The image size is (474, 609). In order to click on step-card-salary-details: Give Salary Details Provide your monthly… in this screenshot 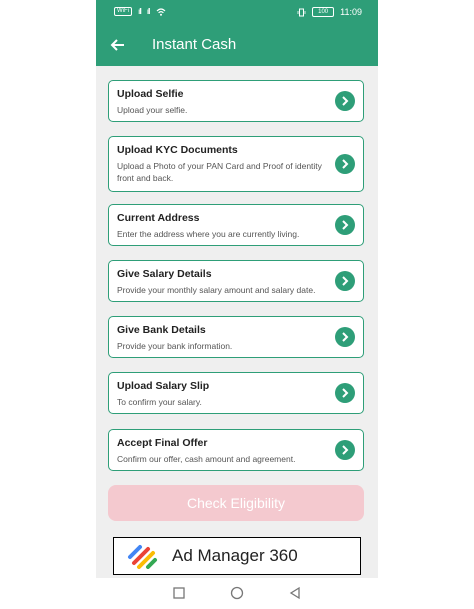, I will do `click(236, 281)`.